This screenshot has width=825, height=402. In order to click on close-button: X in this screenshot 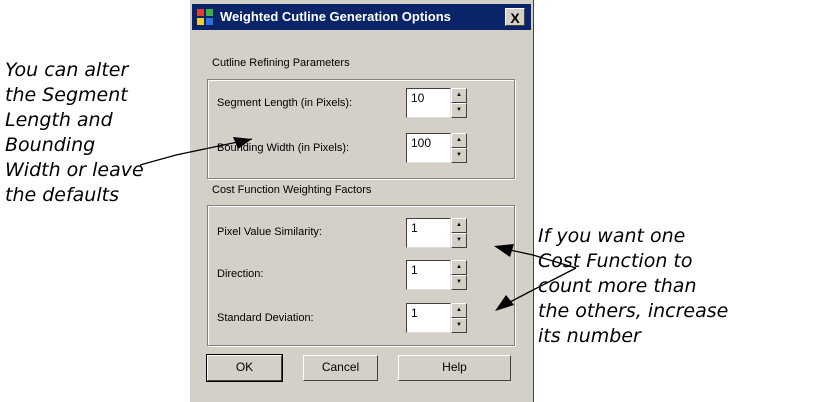, I will do `click(515, 17)`.